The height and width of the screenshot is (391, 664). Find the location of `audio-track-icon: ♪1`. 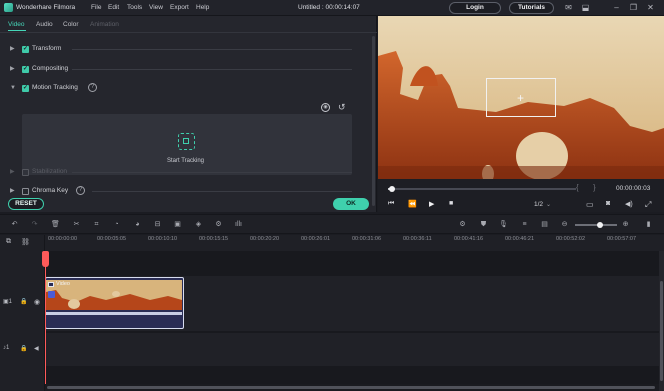

audio-track-icon: ♪1 is located at coordinates (6, 348).